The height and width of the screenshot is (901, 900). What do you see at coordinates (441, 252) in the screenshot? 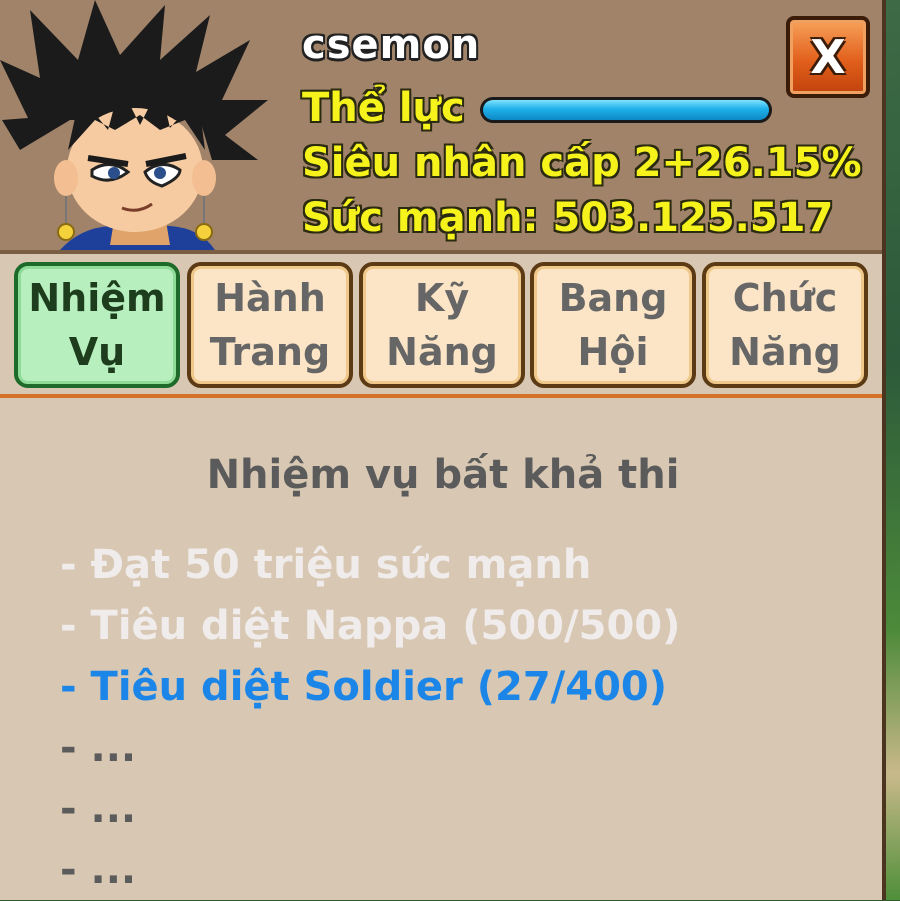
I see `header-divider` at bounding box center [441, 252].